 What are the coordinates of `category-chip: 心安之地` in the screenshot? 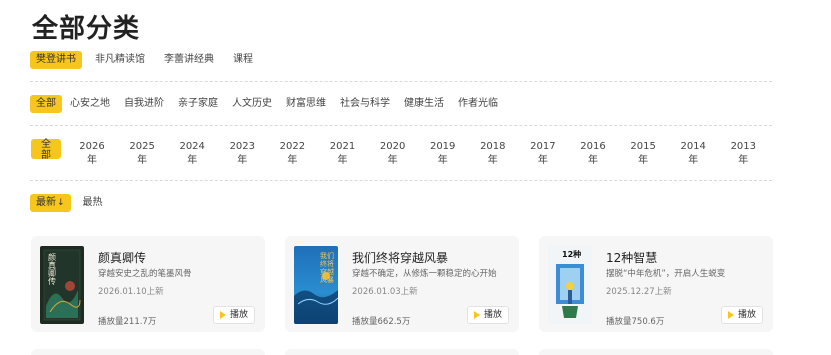 It's located at (90, 104).